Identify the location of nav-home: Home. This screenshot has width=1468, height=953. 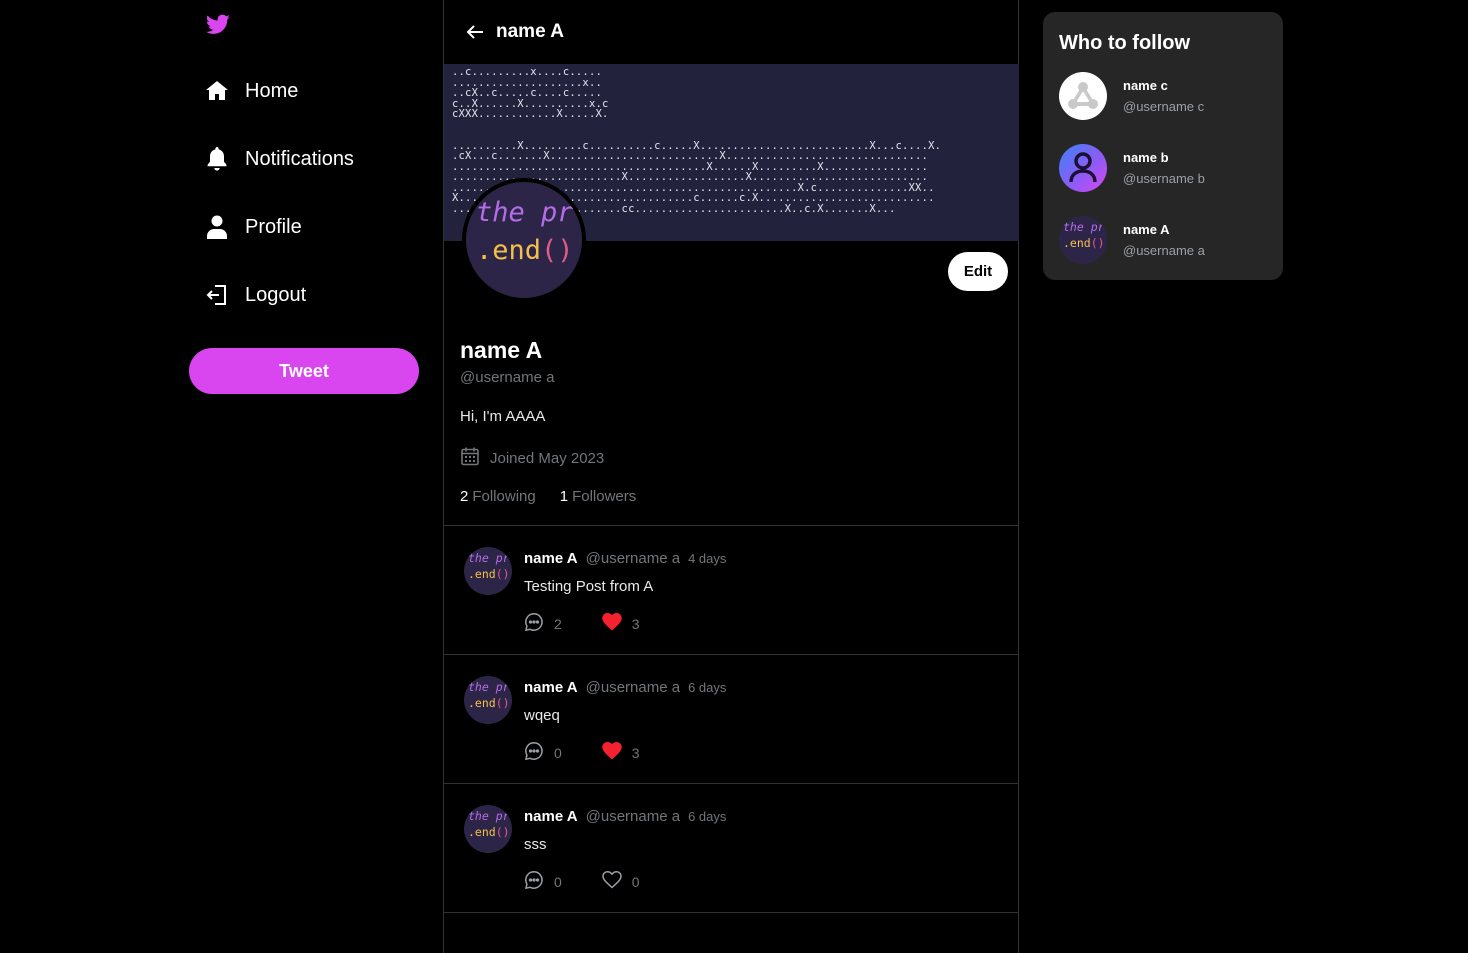
(250, 91).